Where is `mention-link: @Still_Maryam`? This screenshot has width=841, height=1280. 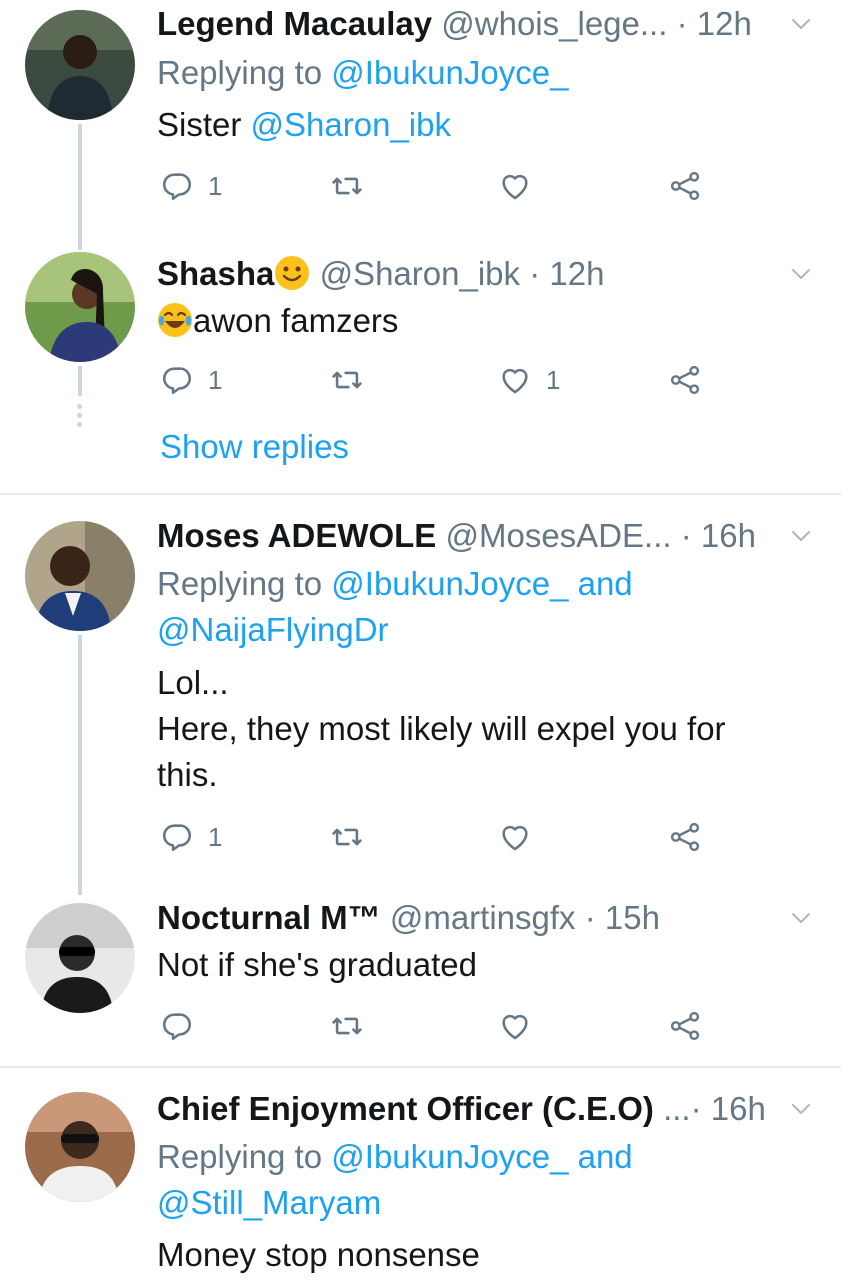
mention-link: @Still_Maryam is located at coordinates (269, 1202).